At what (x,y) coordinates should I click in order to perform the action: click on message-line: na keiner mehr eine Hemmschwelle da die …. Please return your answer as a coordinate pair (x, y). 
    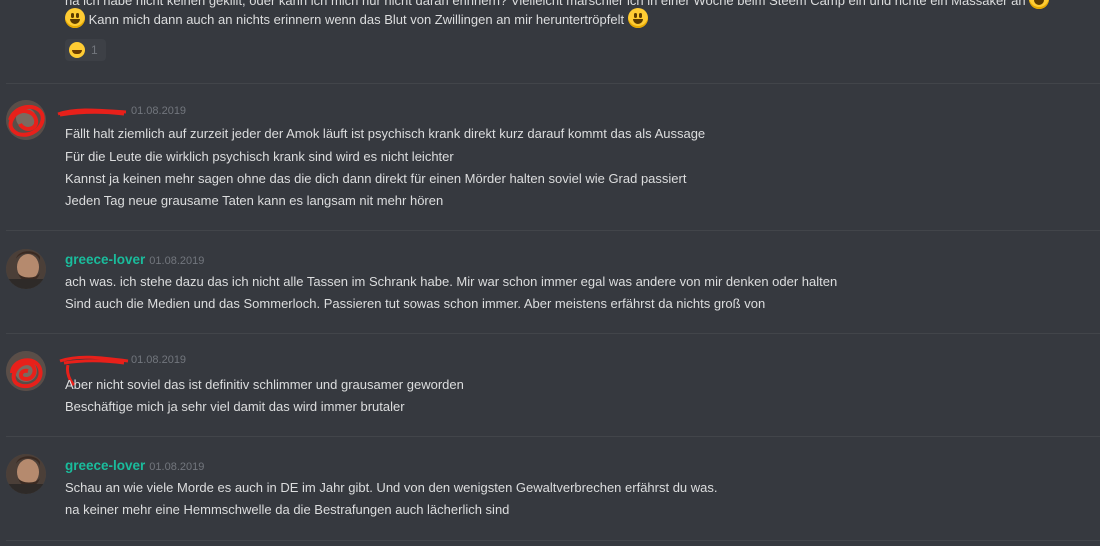
    Looking at the image, I should click on (287, 509).